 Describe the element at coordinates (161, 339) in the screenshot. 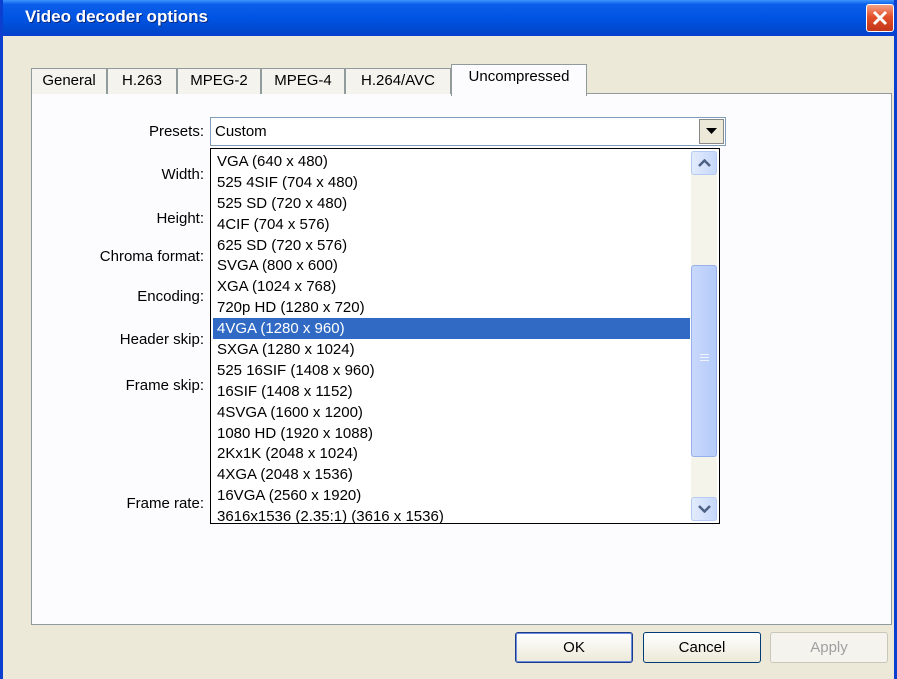

I see `header-skip-label: Header skip:` at that location.